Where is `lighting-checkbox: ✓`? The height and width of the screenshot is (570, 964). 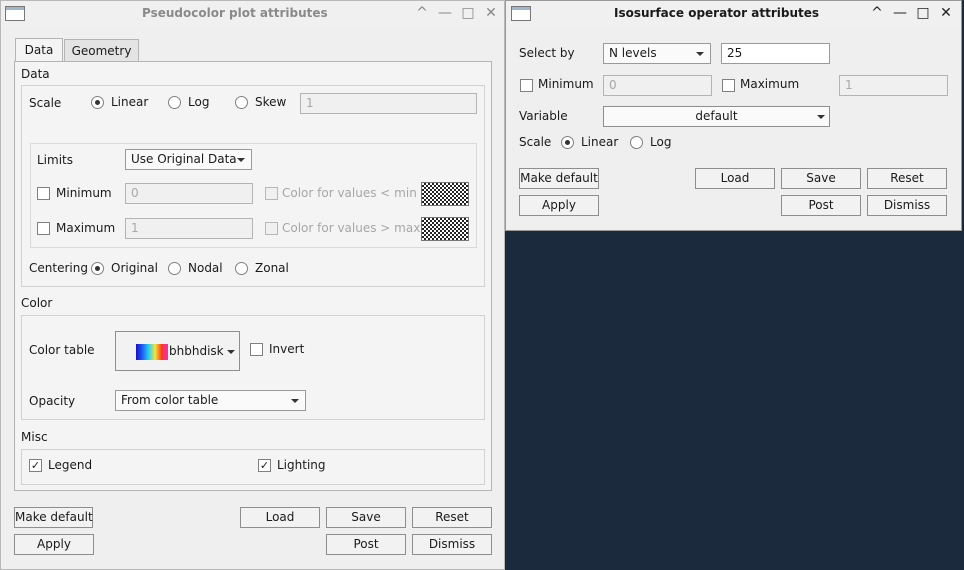
lighting-checkbox: ✓ is located at coordinates (264, 465).